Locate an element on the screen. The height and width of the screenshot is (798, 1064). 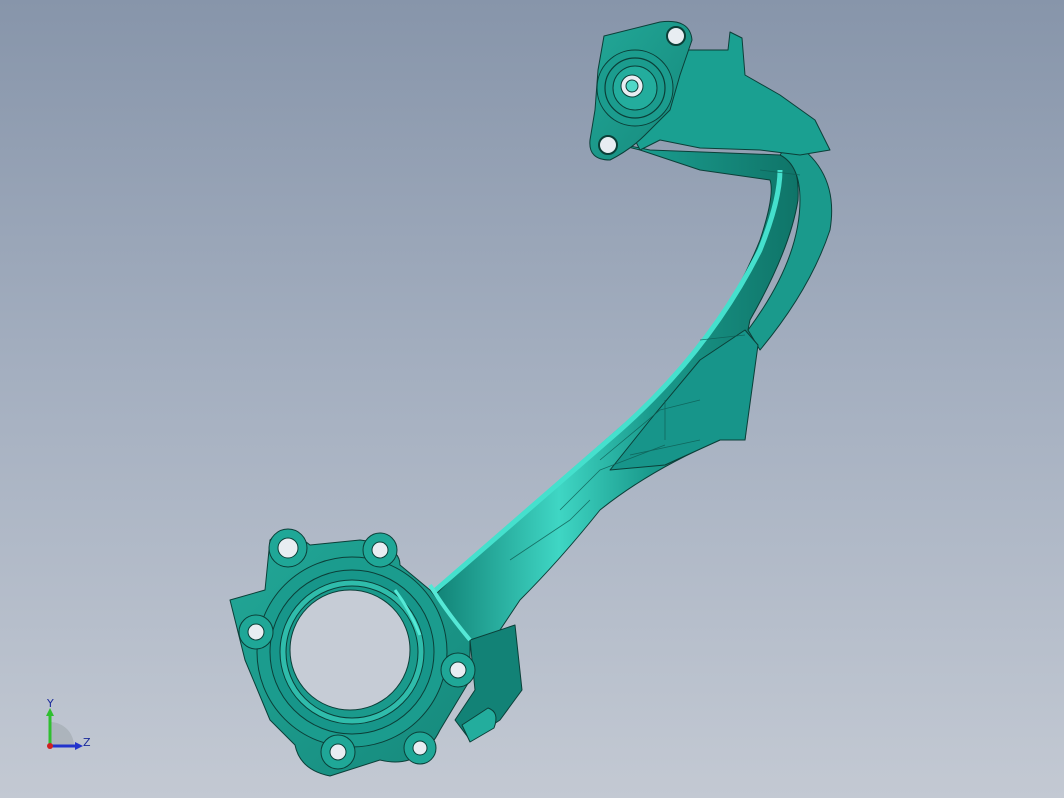
axis-triad: Y Z is located at coordinates (71, 728).